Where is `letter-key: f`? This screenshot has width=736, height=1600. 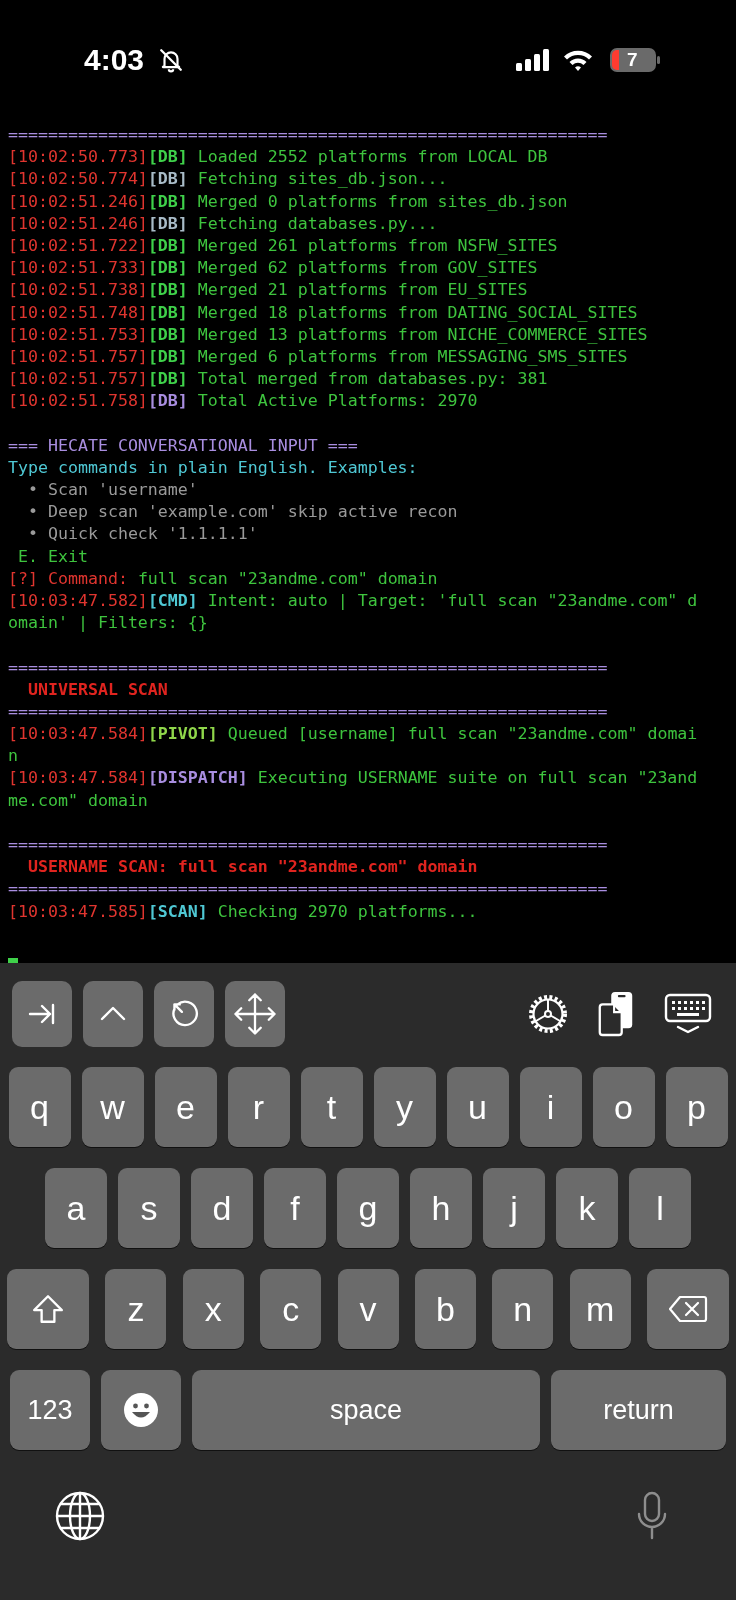
letter-key: f is located at coordinates (295, 1208).